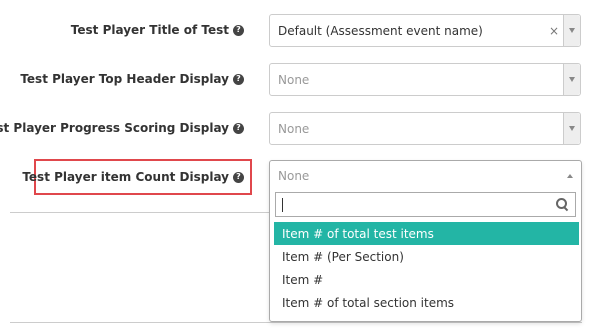 The width and height of the screenshot is (600, 334). I want to click on field-label-text: Test Player Top Header Display, so click(124, 79).